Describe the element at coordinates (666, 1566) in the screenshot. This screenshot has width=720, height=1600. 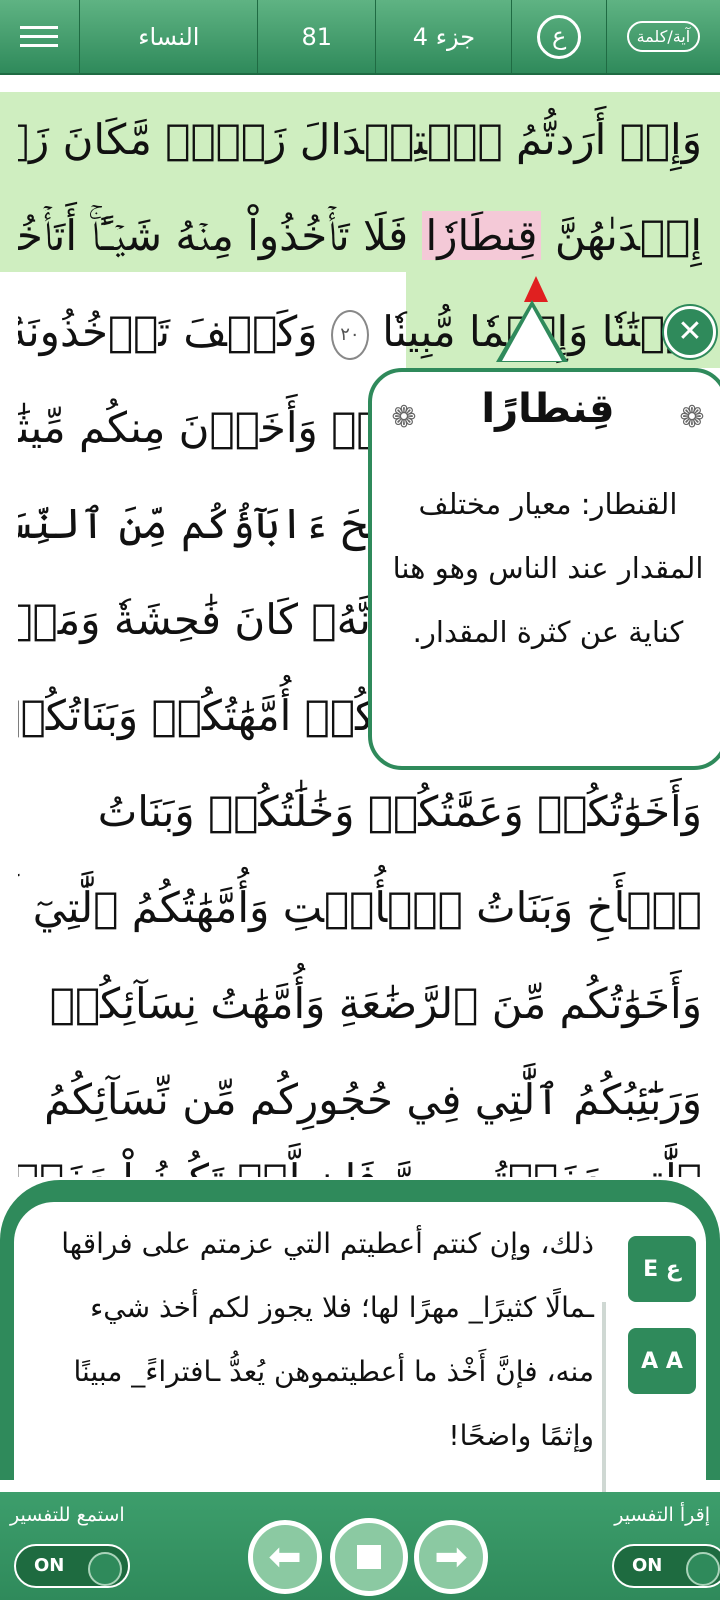
I see `read-tafsir-toggle: ON` at that location.